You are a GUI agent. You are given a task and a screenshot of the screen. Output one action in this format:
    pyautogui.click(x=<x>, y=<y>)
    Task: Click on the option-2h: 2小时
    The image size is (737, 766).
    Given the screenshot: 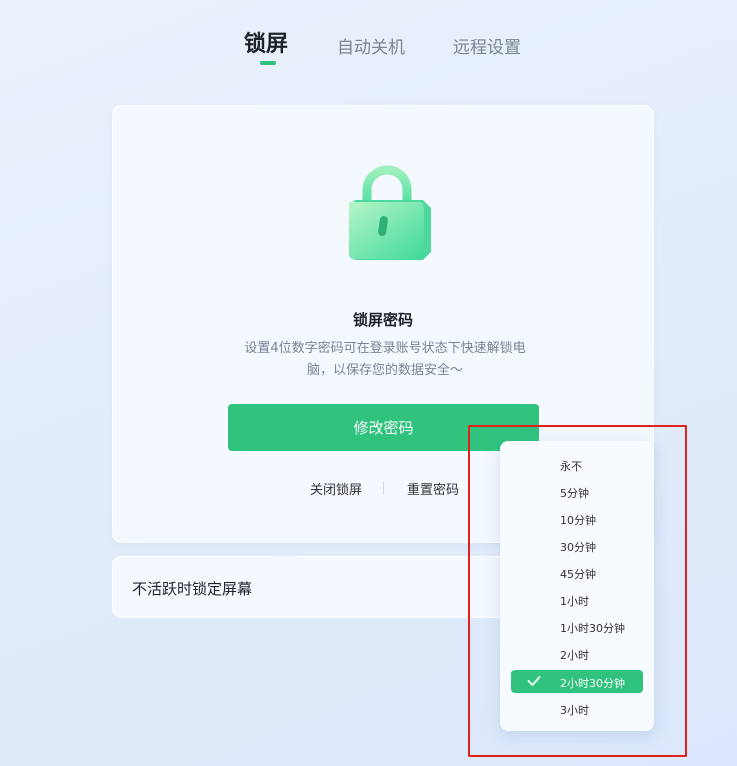 What is the action you would take?
    pyautogui.click(x=577, y=653)
    